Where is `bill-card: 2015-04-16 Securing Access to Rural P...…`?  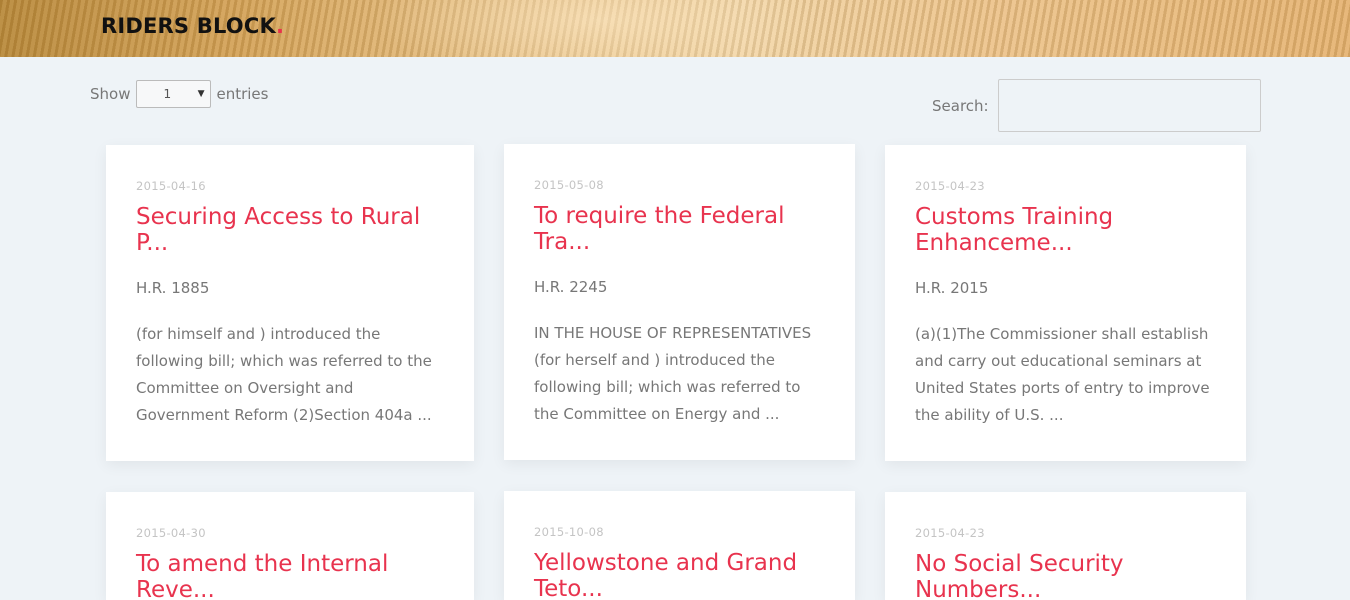 bill-card: 2015-04-16 Securing Access to Rural P...… is located at coordinates (290, 303).